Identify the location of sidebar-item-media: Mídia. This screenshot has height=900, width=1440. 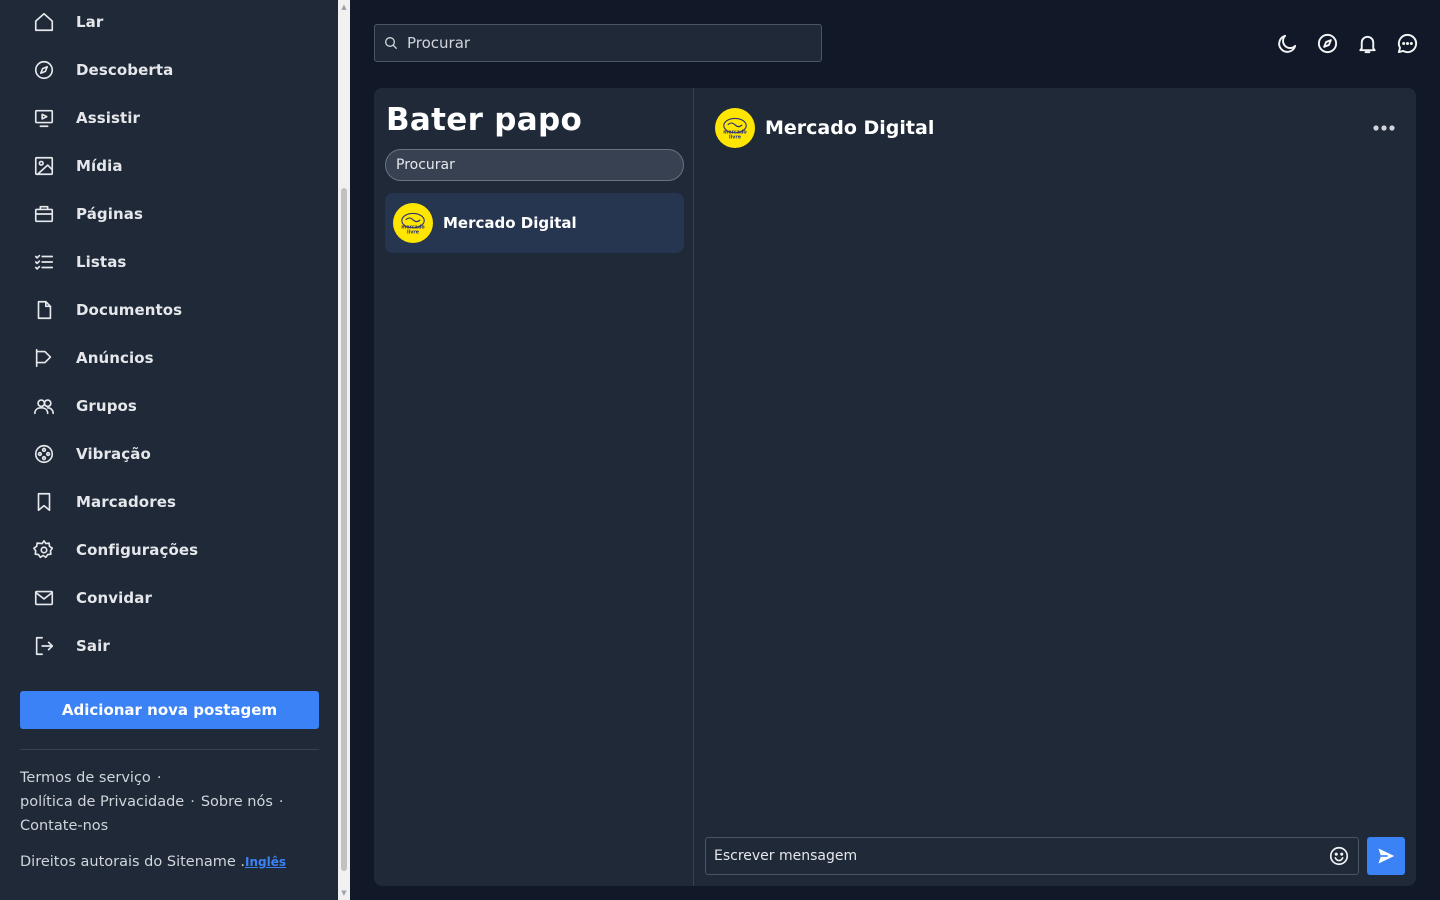
(170, 166).